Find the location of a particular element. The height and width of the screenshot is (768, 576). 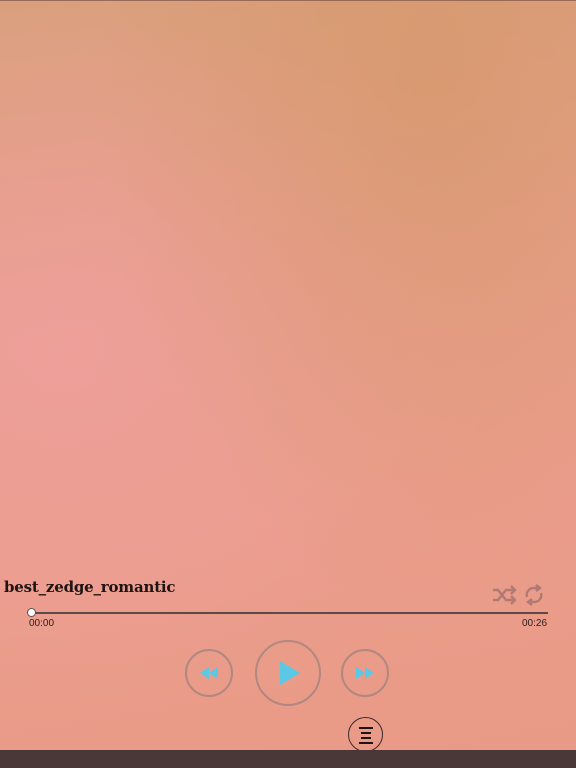

play-button is located at coordinates (288, 673).